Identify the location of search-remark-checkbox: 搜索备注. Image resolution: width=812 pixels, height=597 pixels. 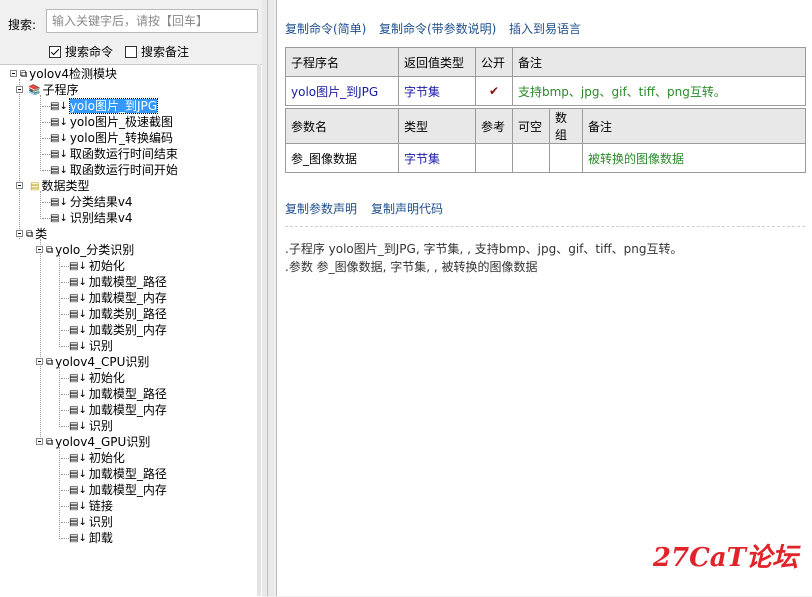
(157, 51).